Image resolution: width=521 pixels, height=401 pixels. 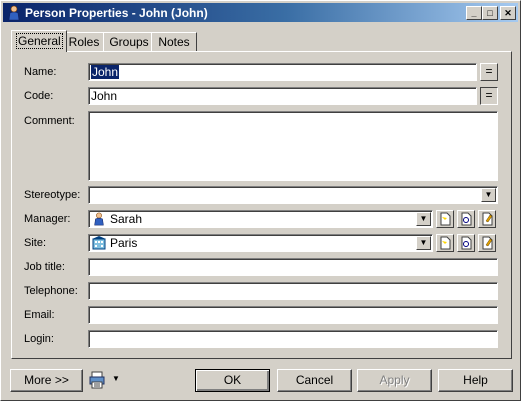 I want to click on manager-dropdown-button: ▼, so click(x=423, y=219).